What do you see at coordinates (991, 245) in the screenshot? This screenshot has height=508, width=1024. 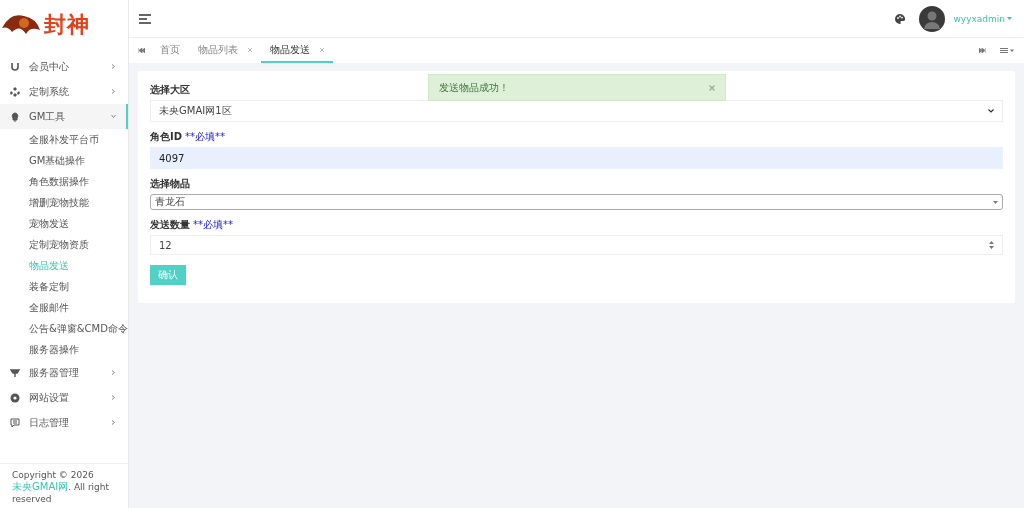 I see `spinner-icon` at bounding box center [991, 245].